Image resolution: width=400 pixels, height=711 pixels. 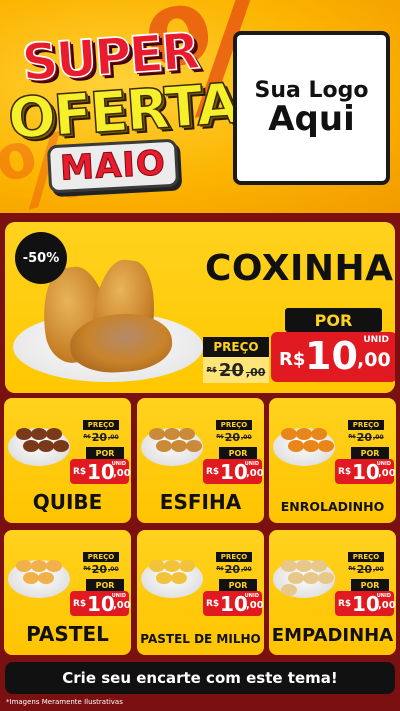 What do you see at coordinates (311, 108) in the screenshot?
I see `logo-placeholder: Sua Logo Aqui` at bounding box center [311, 108].